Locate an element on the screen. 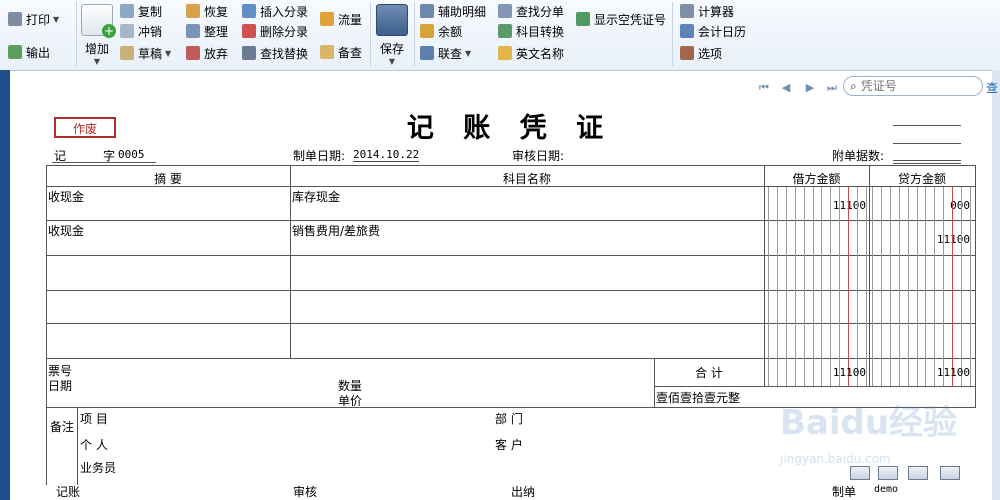 The image size is (1000, 500). column-header-summary: 摘 要 is located at coordinates (168, 179).